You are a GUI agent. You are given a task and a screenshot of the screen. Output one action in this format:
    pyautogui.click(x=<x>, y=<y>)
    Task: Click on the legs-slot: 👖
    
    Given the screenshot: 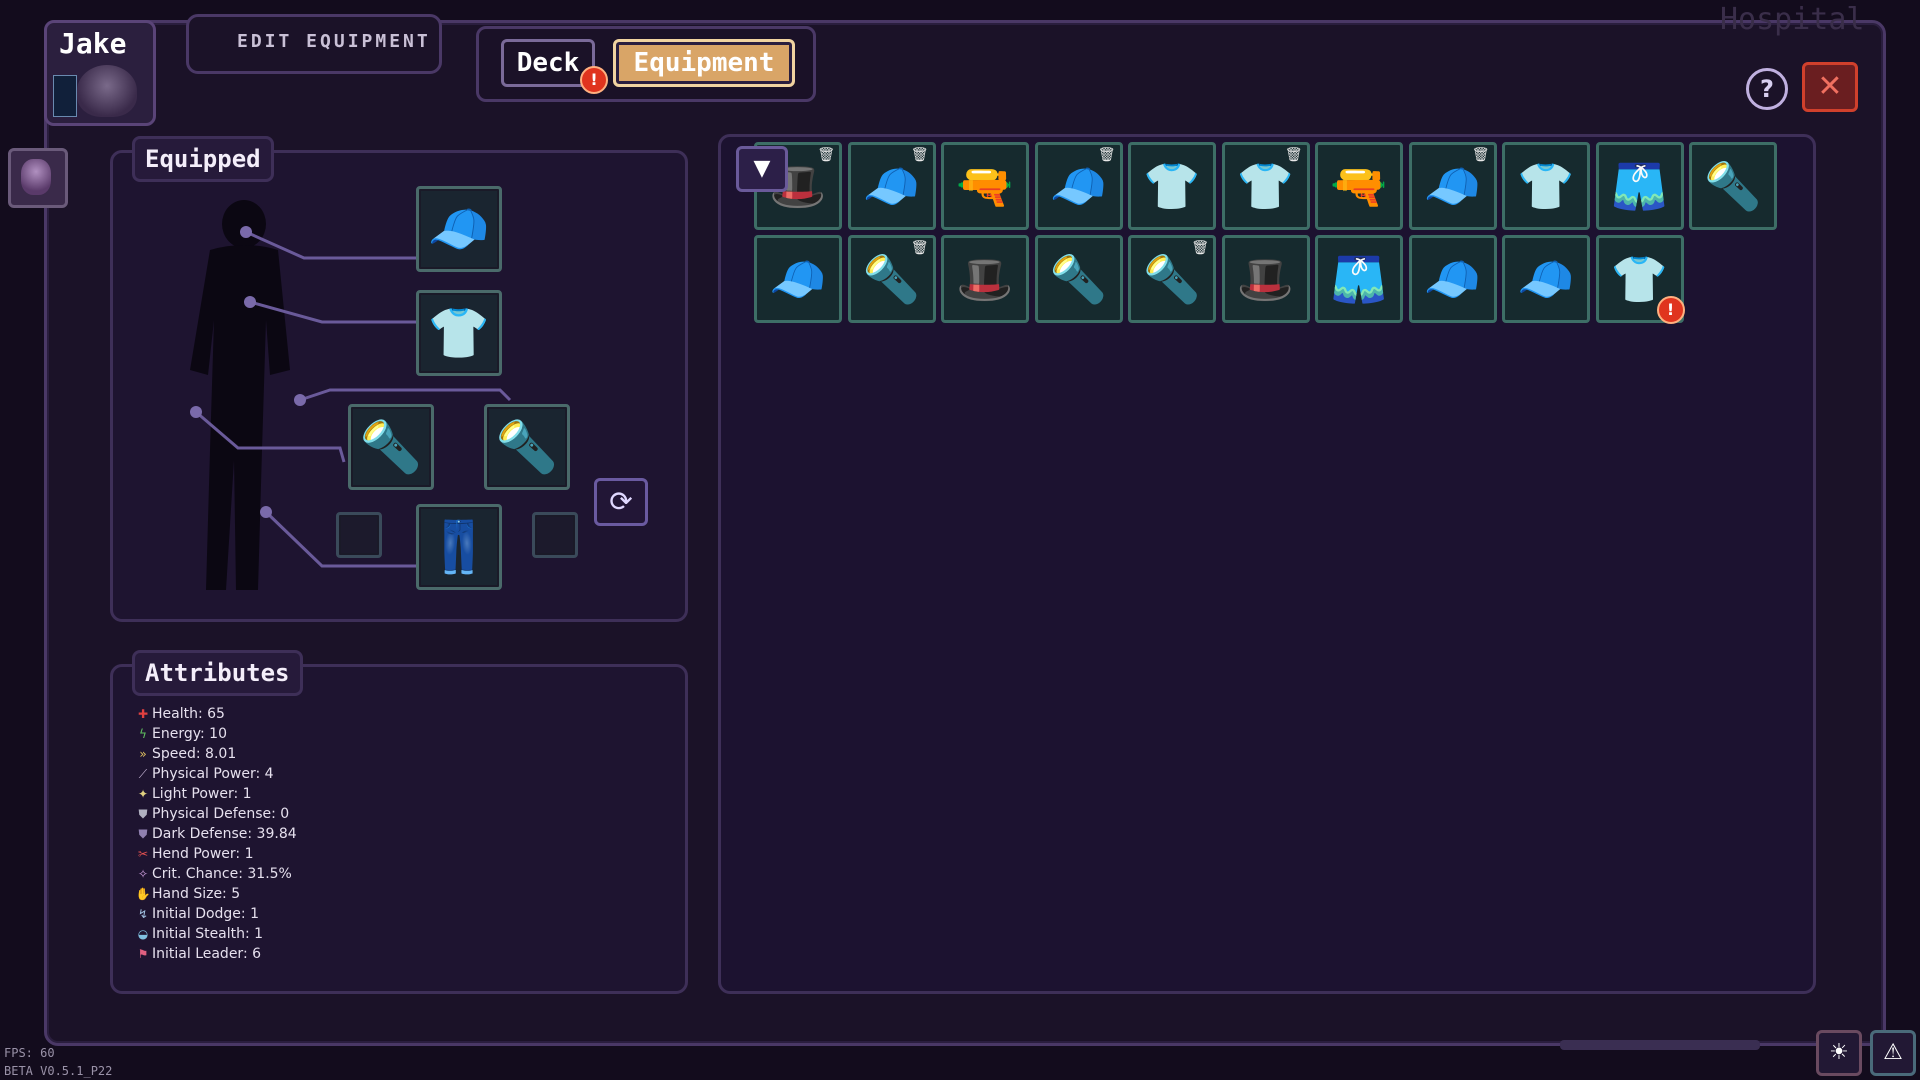 What is the action you would take?
    pyautogui.click(x=459, y=547)
    